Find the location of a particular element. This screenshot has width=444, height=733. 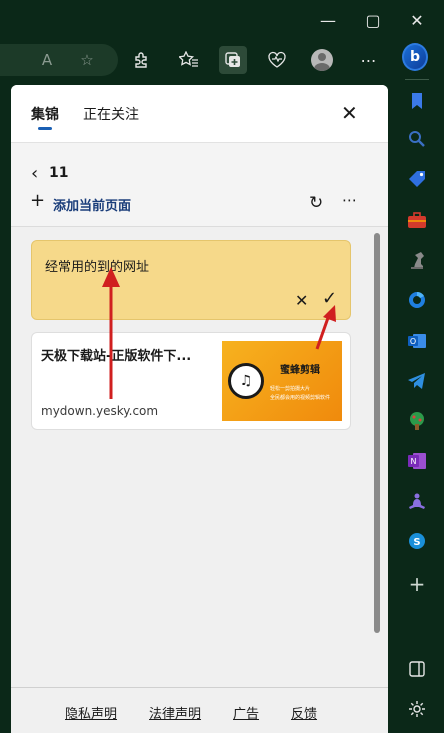

card-thumbnail: ♫ 蜜蜂剪辑 轻松一剪拍摄大片 全民都会用的视频剪辑软件 is located at coordinates (282, 381).